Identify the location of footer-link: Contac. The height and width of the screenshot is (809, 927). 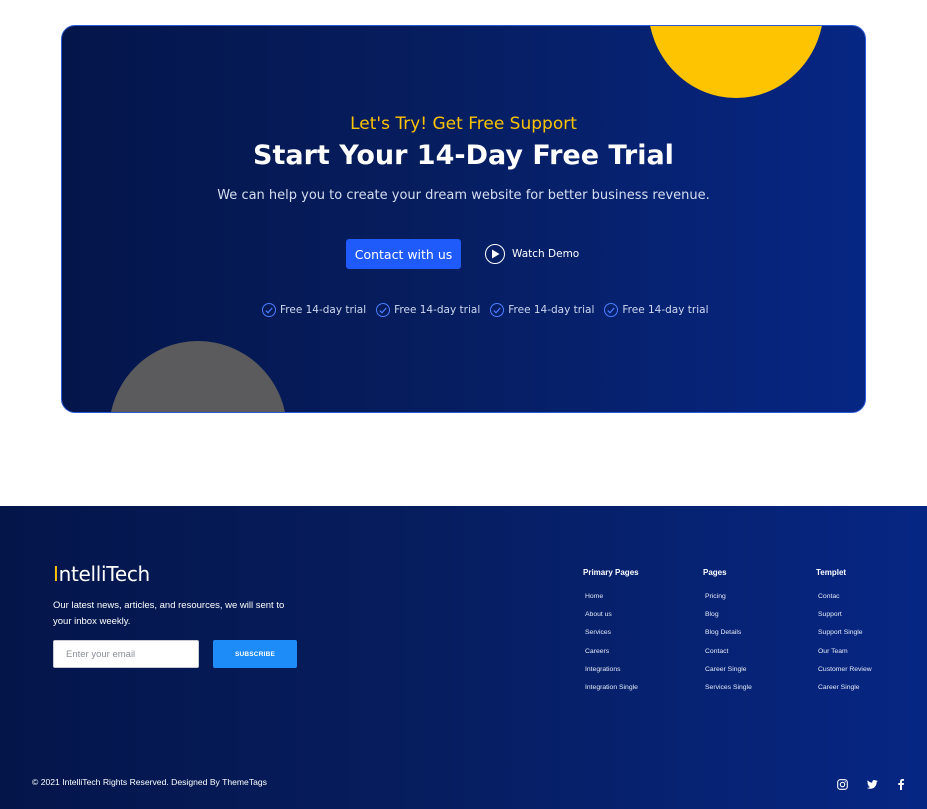
(829, 596).